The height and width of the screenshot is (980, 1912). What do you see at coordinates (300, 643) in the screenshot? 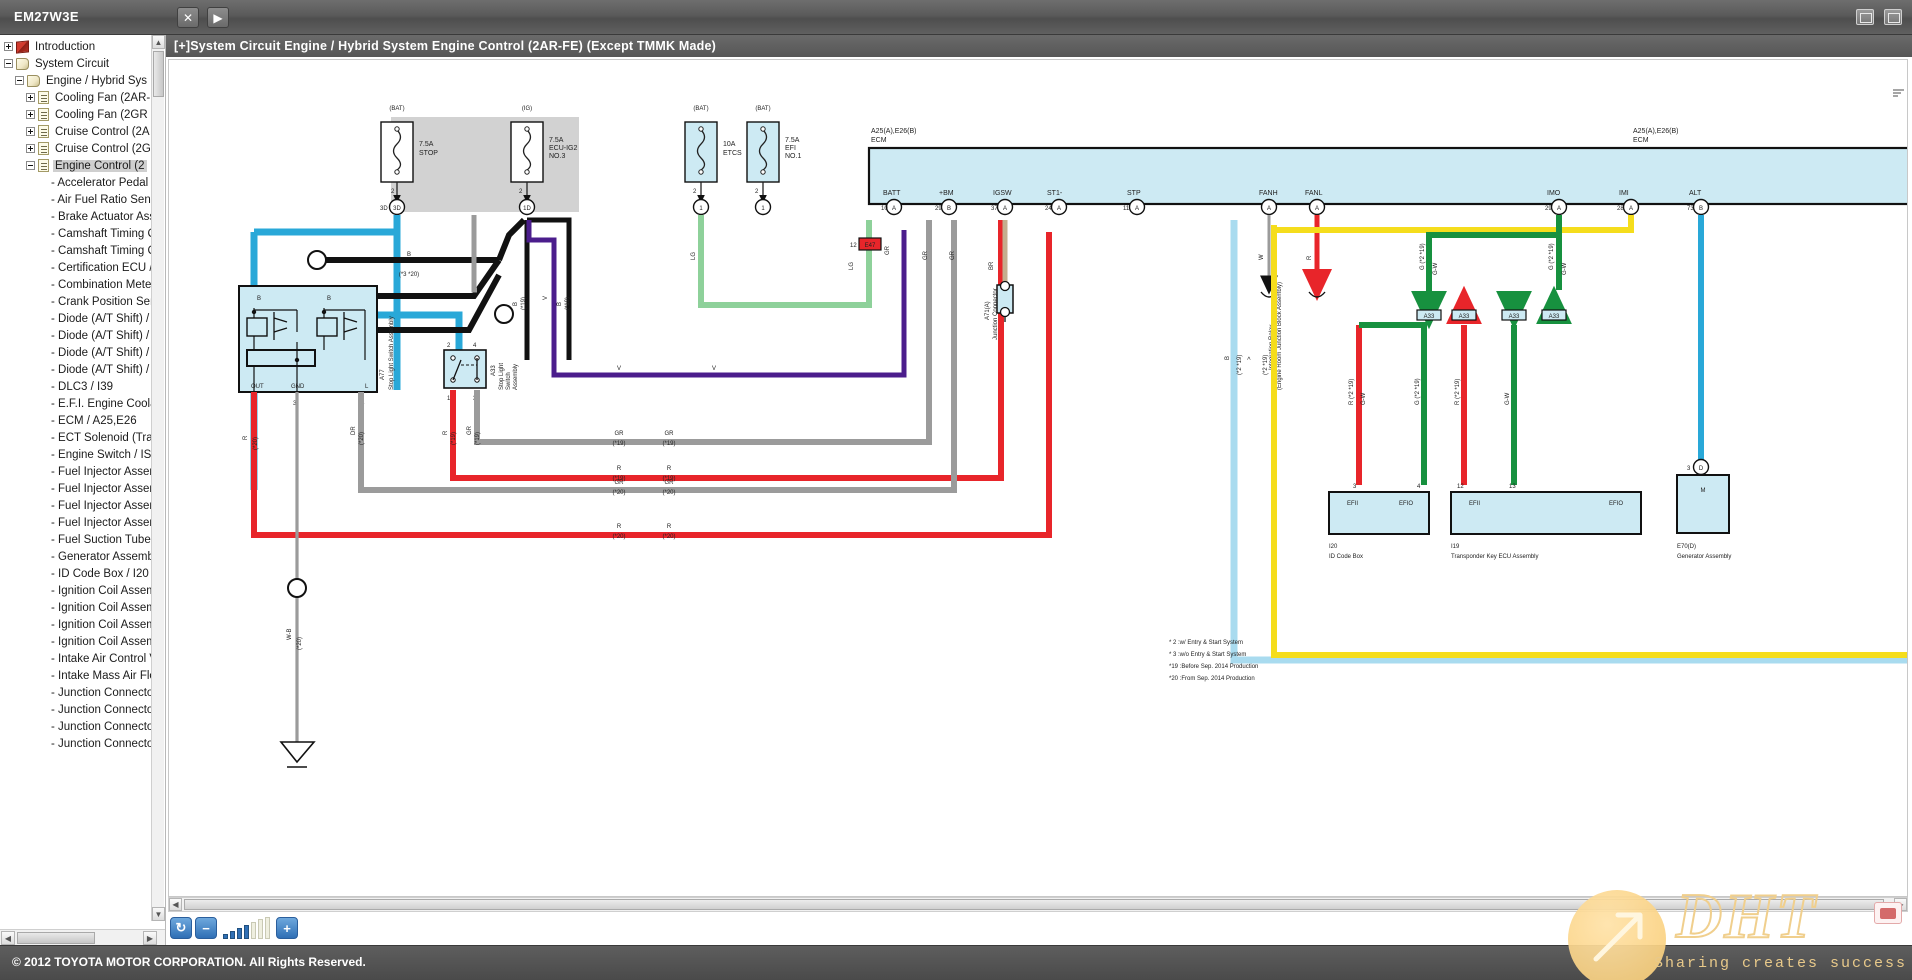
I see `svg-text: (*20)` at bounding box center [300, 643].